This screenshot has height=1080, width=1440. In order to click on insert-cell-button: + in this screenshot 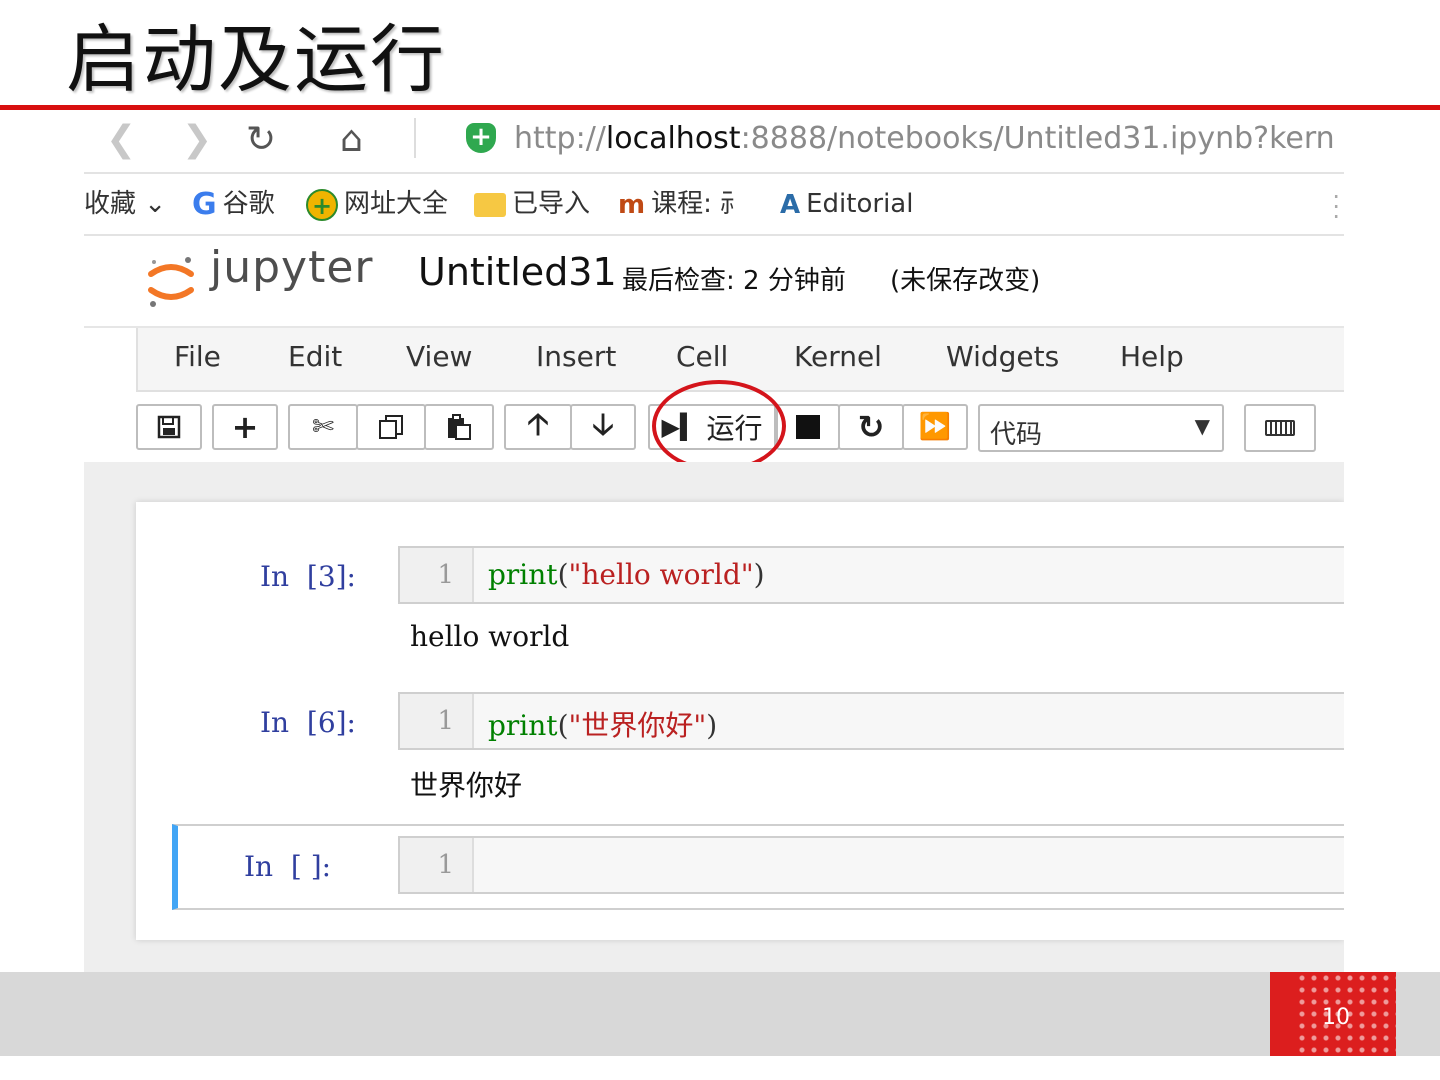, I will do `click(245, 427)`.